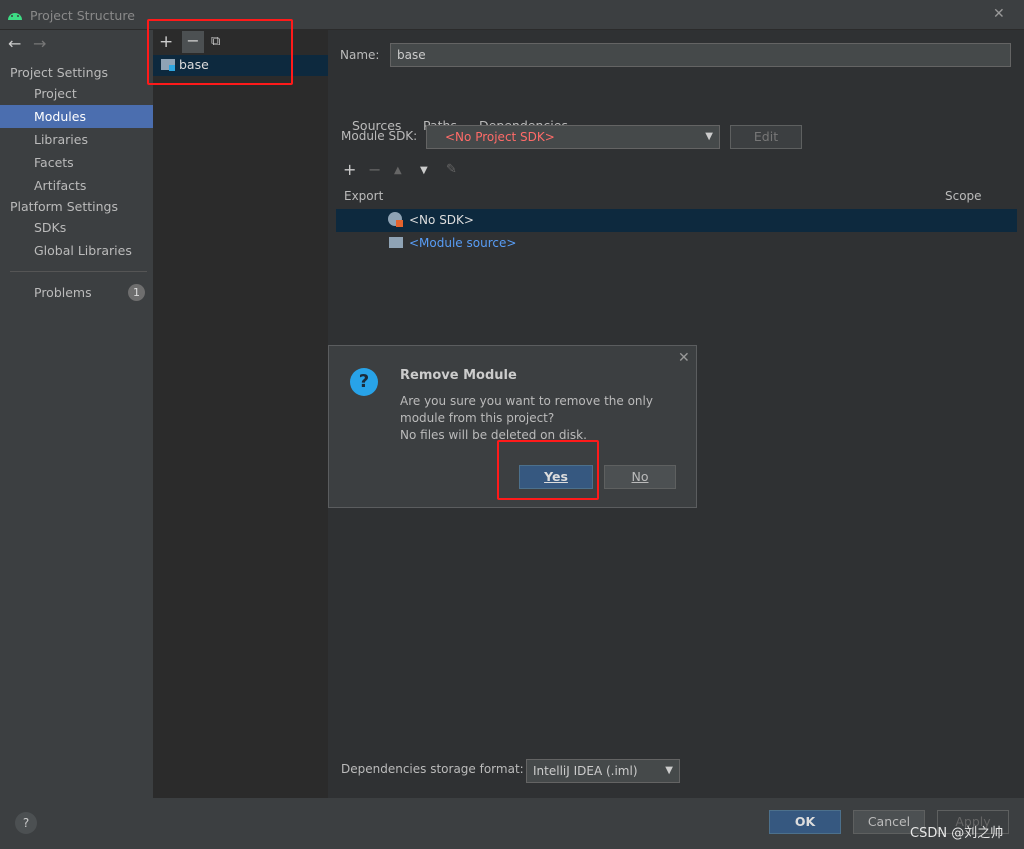  Describe the element at coordinates (477, 418) in the screenshot. I see `dialog-message-line: module from this project?` at that location.